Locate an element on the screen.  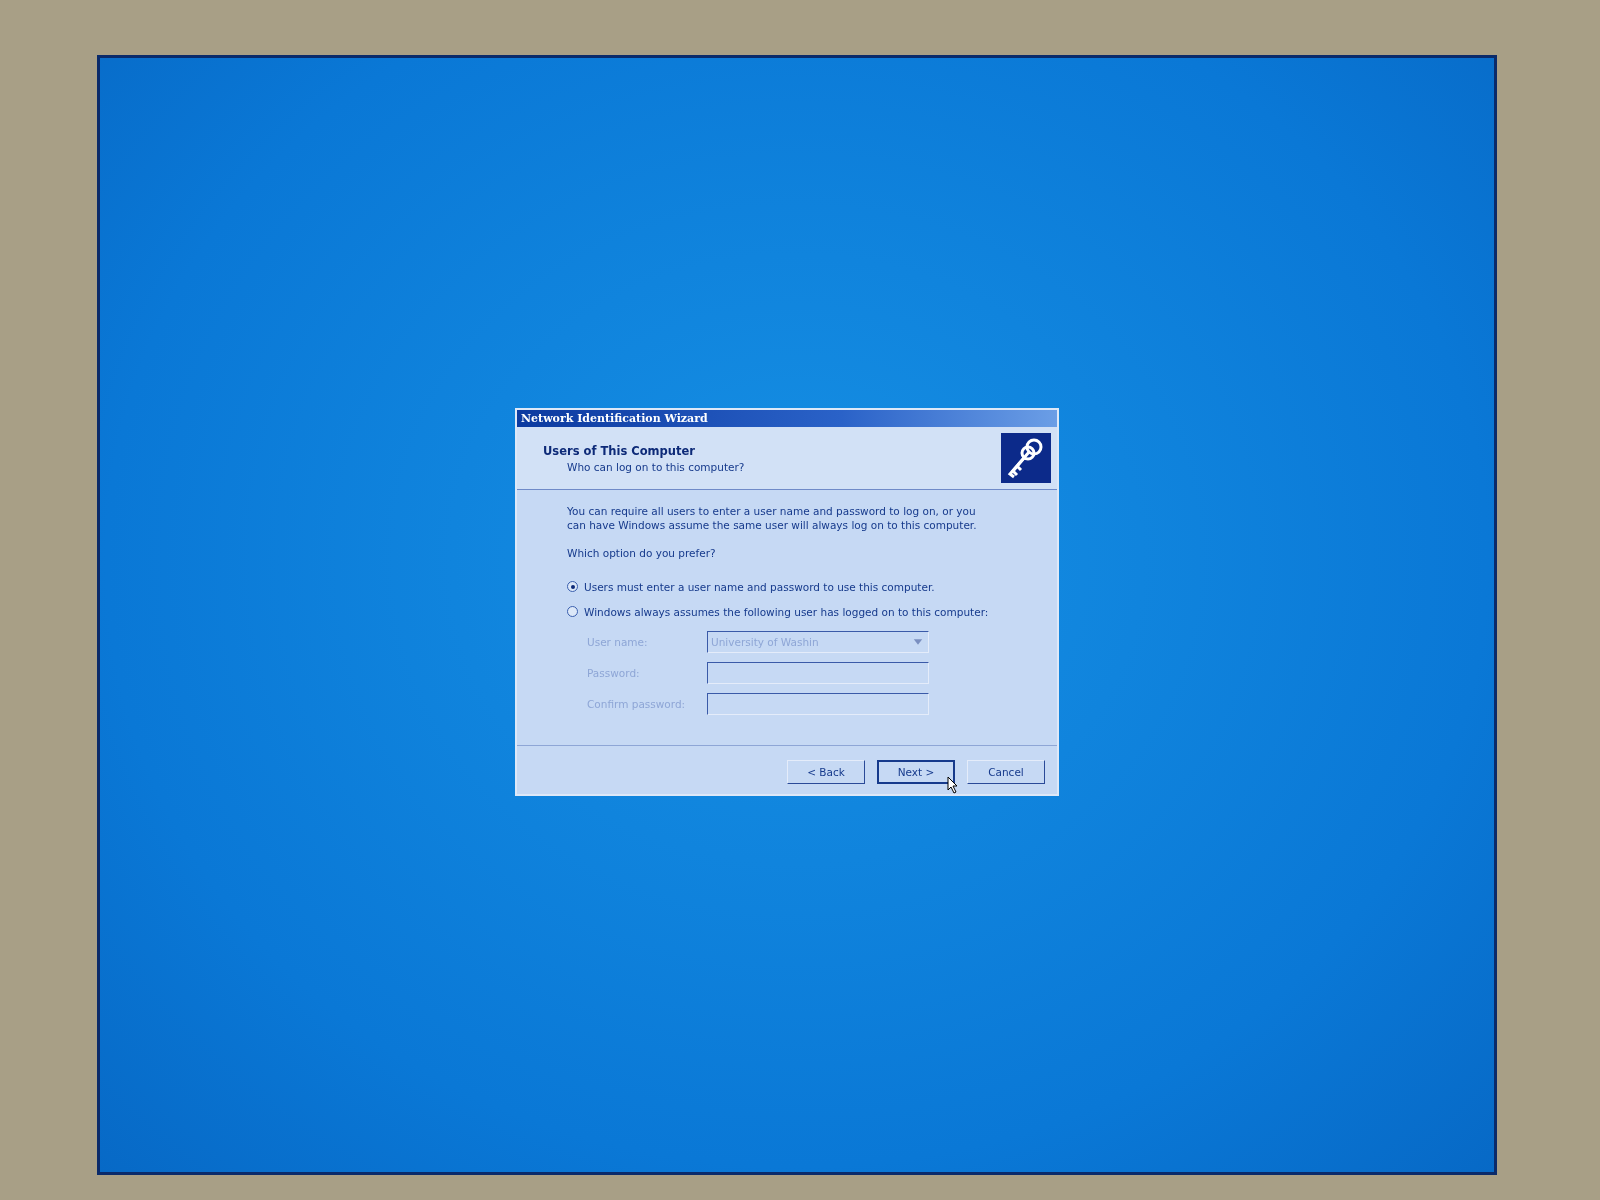
keys-icon is located at coordinates (1026, 458).